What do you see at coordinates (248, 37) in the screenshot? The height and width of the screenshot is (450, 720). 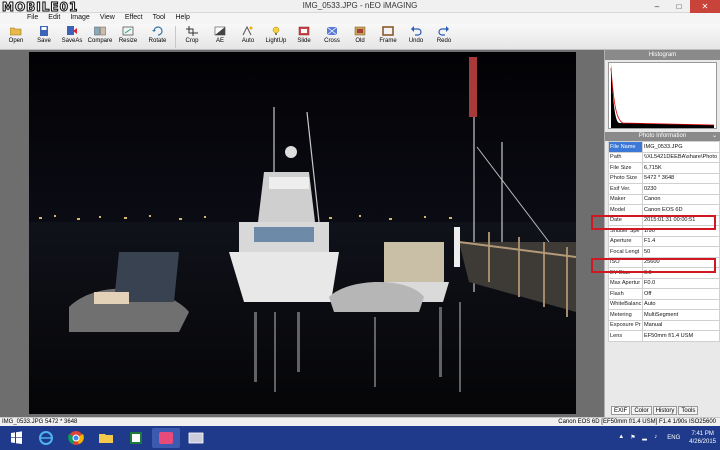 I see `auto-button: Auto` at bounding box center [248, 37].